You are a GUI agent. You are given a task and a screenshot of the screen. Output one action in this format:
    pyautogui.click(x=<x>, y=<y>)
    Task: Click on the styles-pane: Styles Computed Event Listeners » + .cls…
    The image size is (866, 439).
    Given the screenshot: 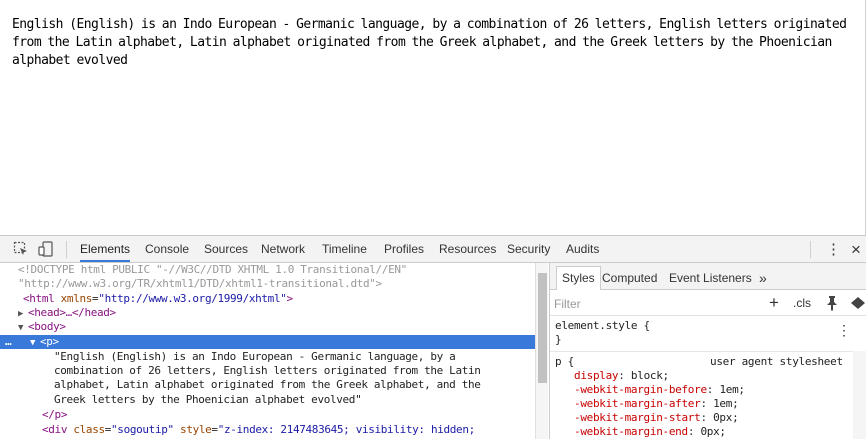 What is the action you would take?
    pyautogui.click(x=707, y=351)
    